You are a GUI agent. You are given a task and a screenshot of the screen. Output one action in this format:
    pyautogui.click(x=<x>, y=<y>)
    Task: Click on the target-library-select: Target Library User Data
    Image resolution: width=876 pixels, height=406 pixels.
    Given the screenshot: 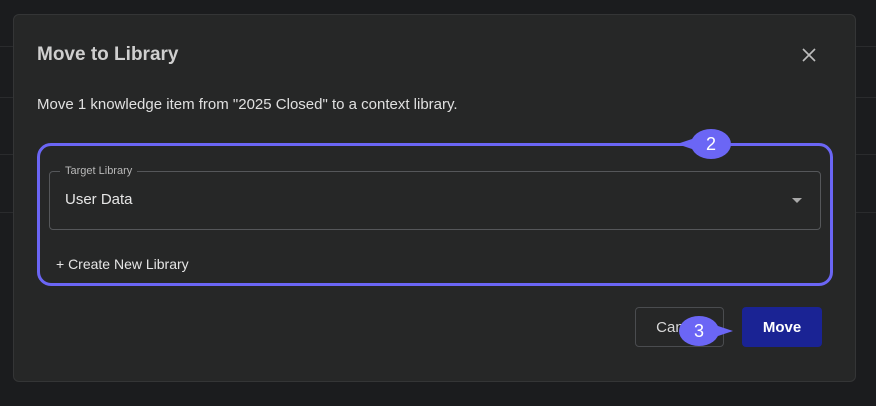 What is the action you would take?
    pyautogui.click(x=435, y=197)
    